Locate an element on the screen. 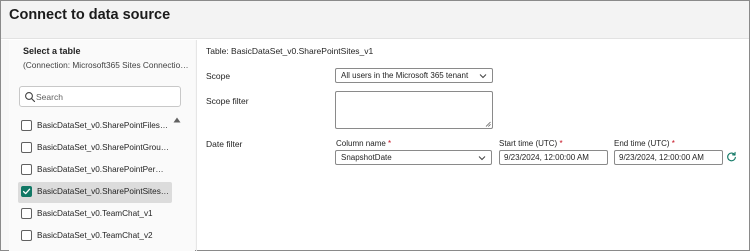 The width and height of the screenshot is (750, 251). column-name-label-text: Column name is located at coordinates (361, 143).